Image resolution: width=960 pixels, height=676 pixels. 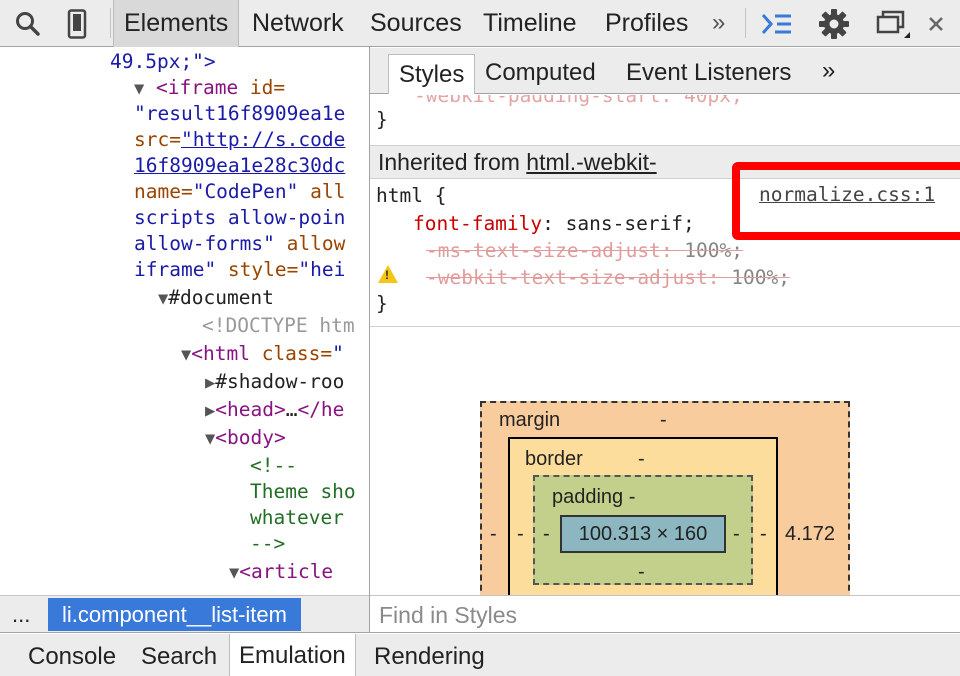 I want to click on property-name: -webkit-text-size-adjust, so click(x=567, y=277).